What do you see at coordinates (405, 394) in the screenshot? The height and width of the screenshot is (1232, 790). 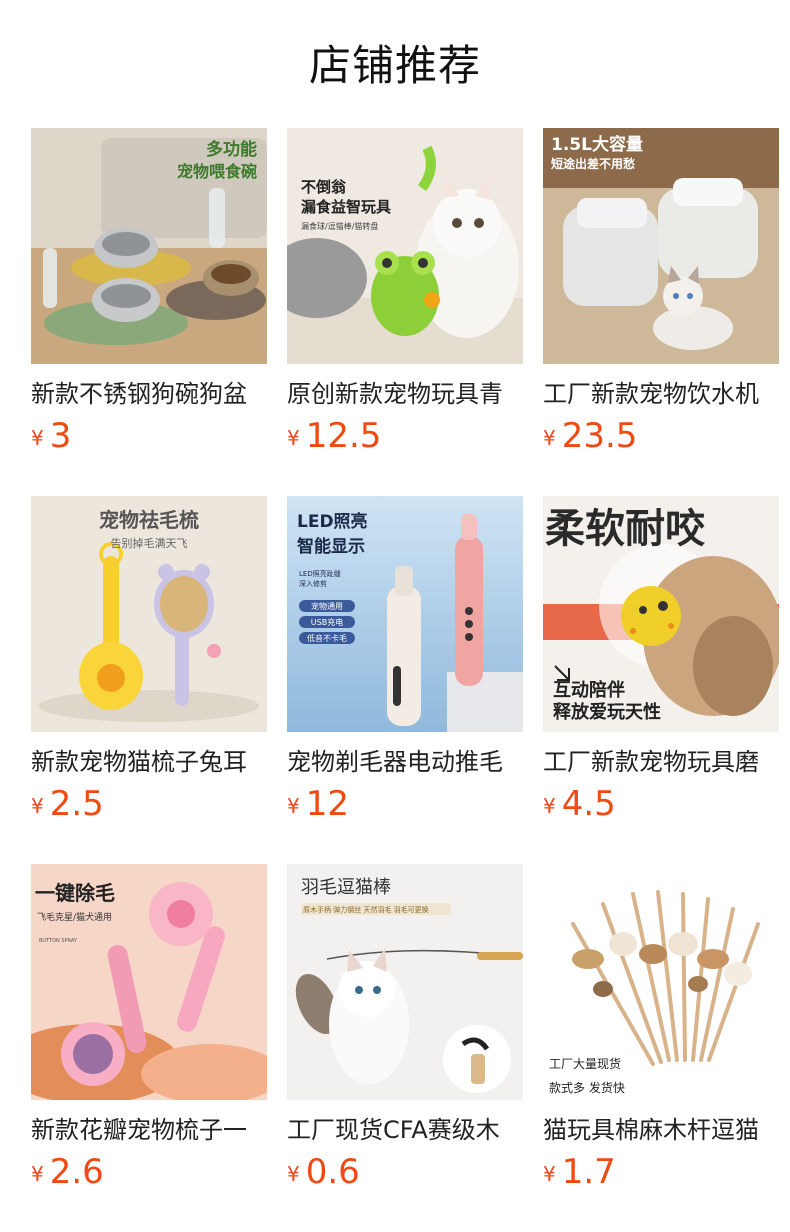 I see `product-name: 原创新款宠物玩具青` at bounding box center [405, 394].